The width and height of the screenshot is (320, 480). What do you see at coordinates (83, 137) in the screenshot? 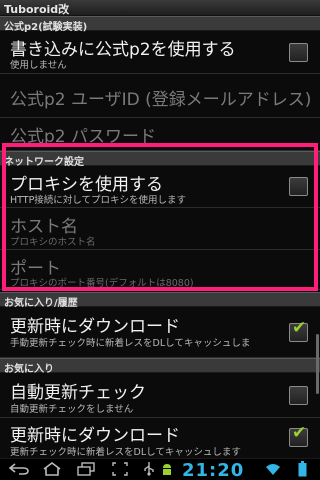
I see `pref-title: 公式p2 パスワード` at bounding box center [83, 137].